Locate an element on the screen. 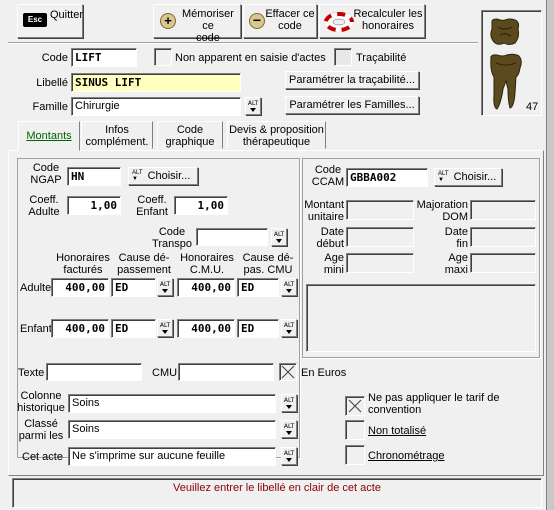 The width and height of the screenshot is (554, 510). libelle-label: Libellé is located at coordinates (52, 83).